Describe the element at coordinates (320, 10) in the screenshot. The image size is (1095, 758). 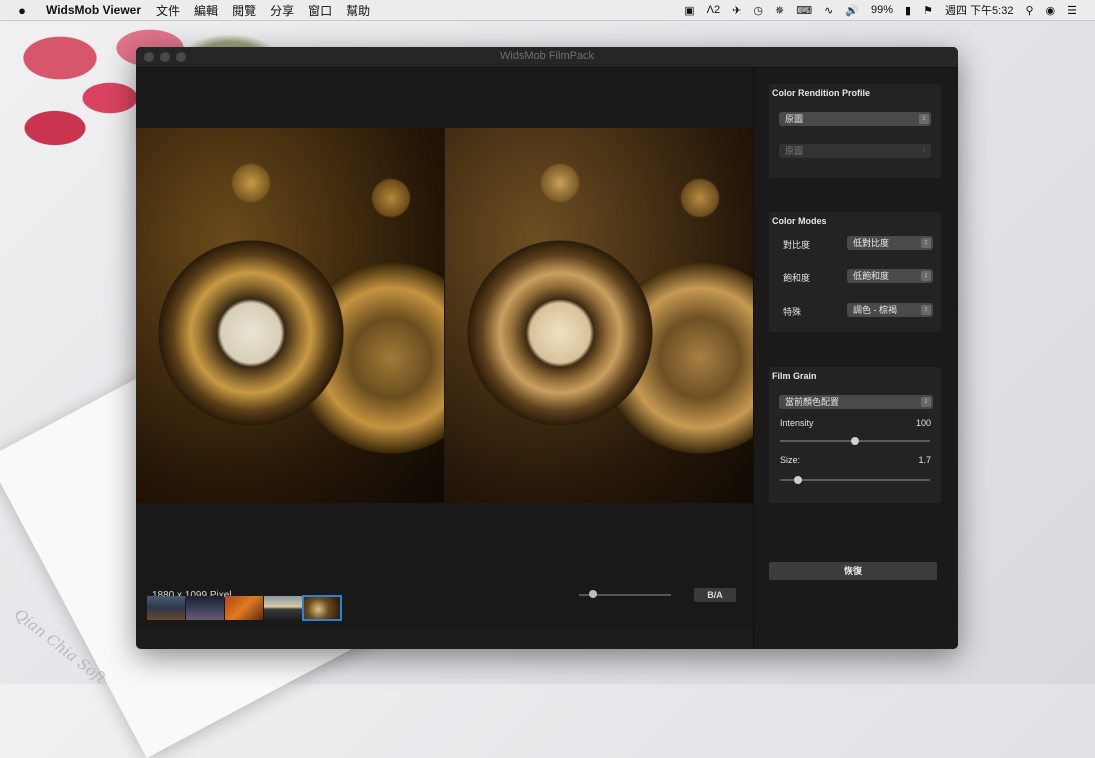
I see `menu-window: 窗口` at that location.